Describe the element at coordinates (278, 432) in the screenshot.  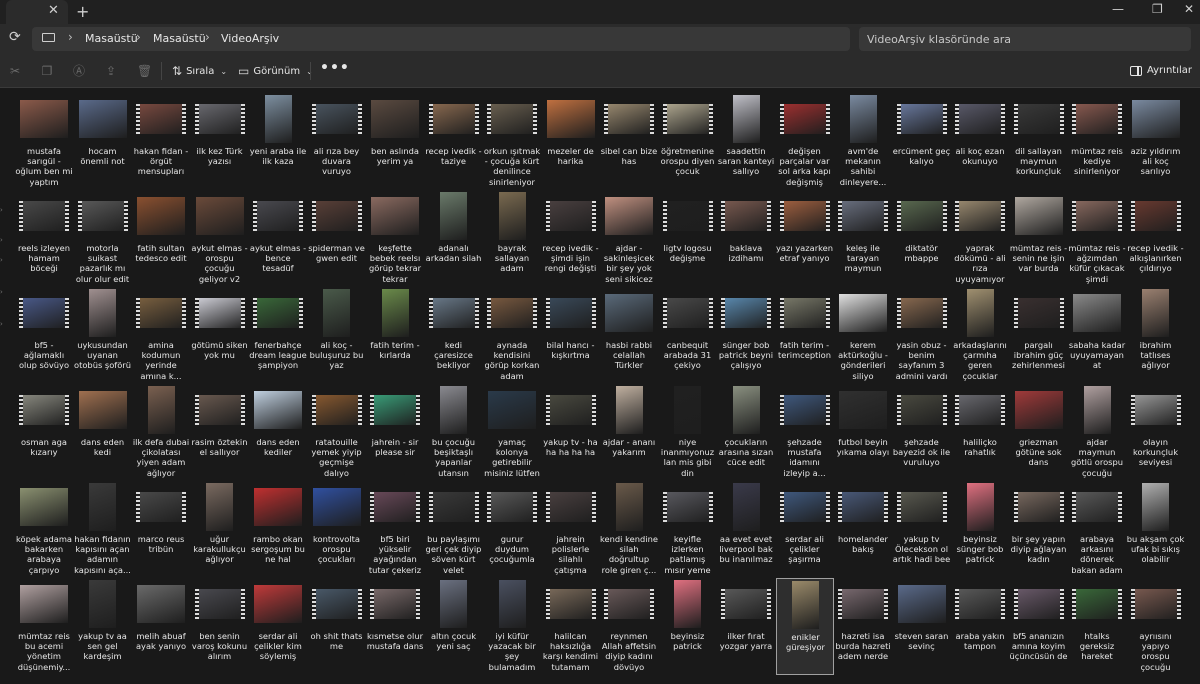
I see `file-item: dans eden kediler` at that location.